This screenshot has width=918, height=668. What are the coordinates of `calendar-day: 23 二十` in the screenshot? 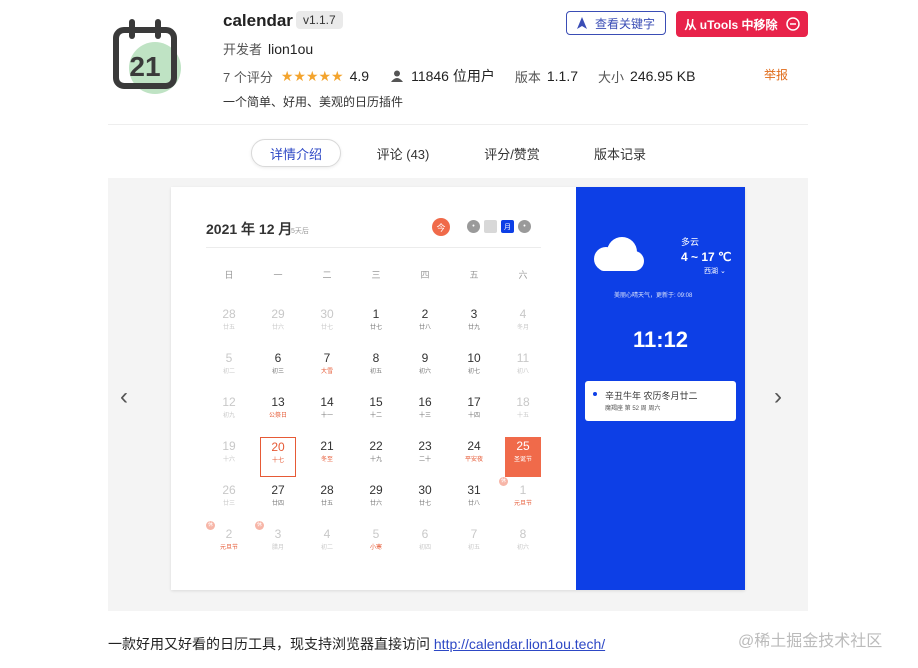 It's located at (425, 457).